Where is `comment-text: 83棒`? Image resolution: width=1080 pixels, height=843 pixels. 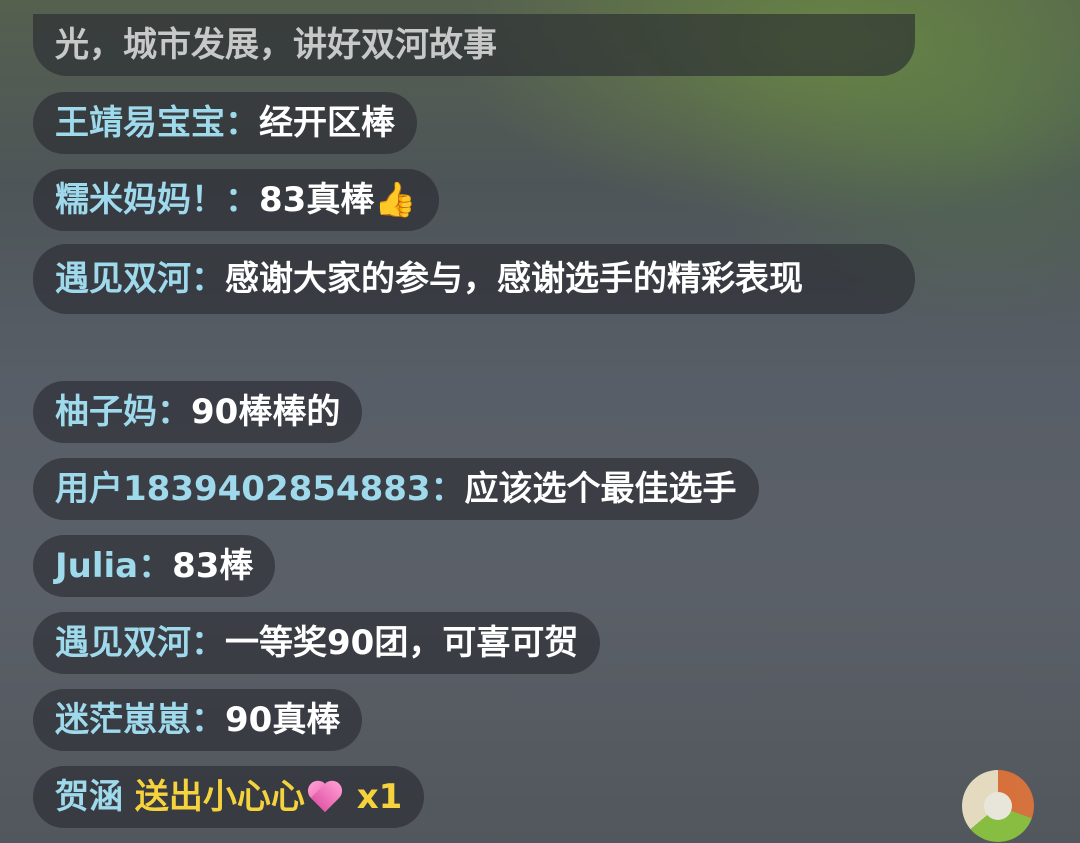
comment-text: 83棒 is located at coordinates (213, 566).